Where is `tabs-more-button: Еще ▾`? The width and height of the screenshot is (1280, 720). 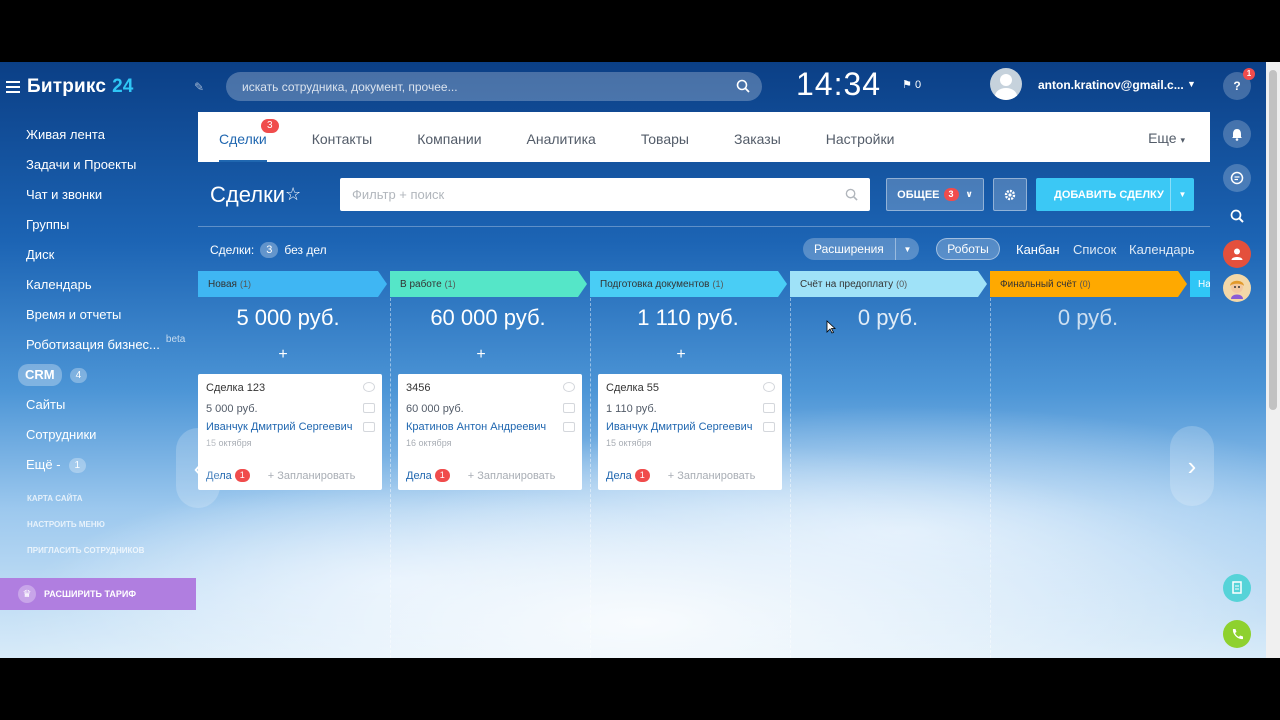
tabs-more-button: Еще ▾ is located at coordinates (1166, 138).